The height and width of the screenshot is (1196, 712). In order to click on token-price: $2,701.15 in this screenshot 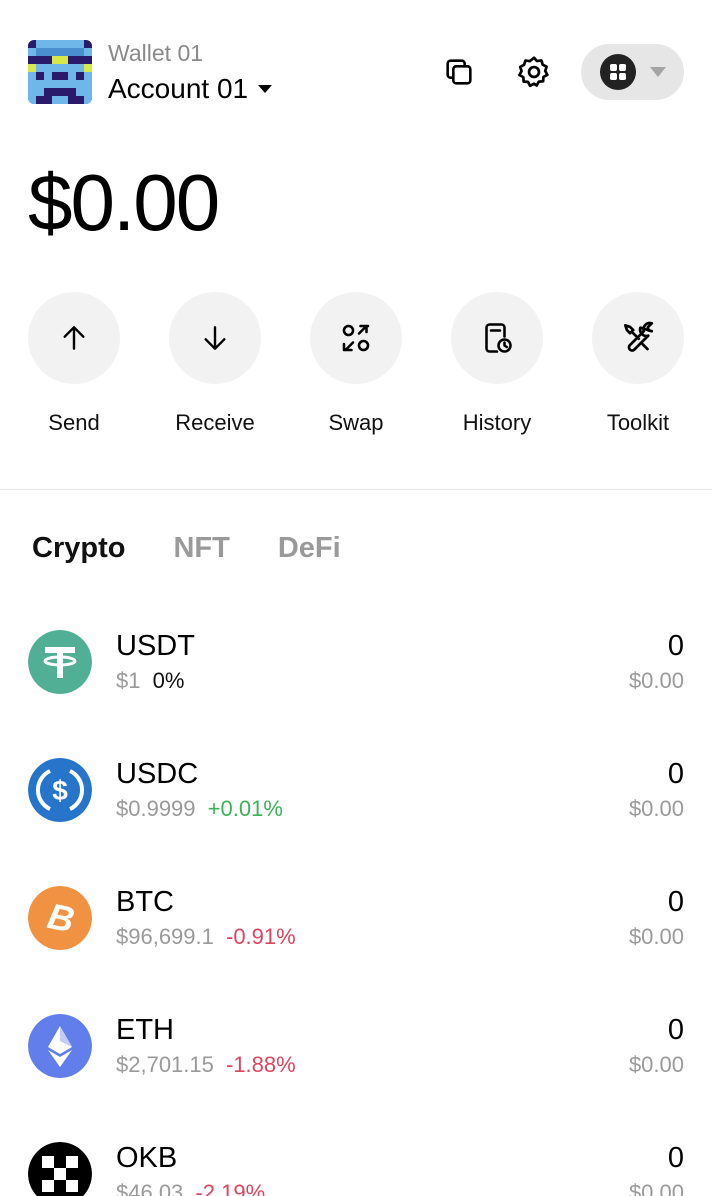, I will do `click(165, 1064)`.